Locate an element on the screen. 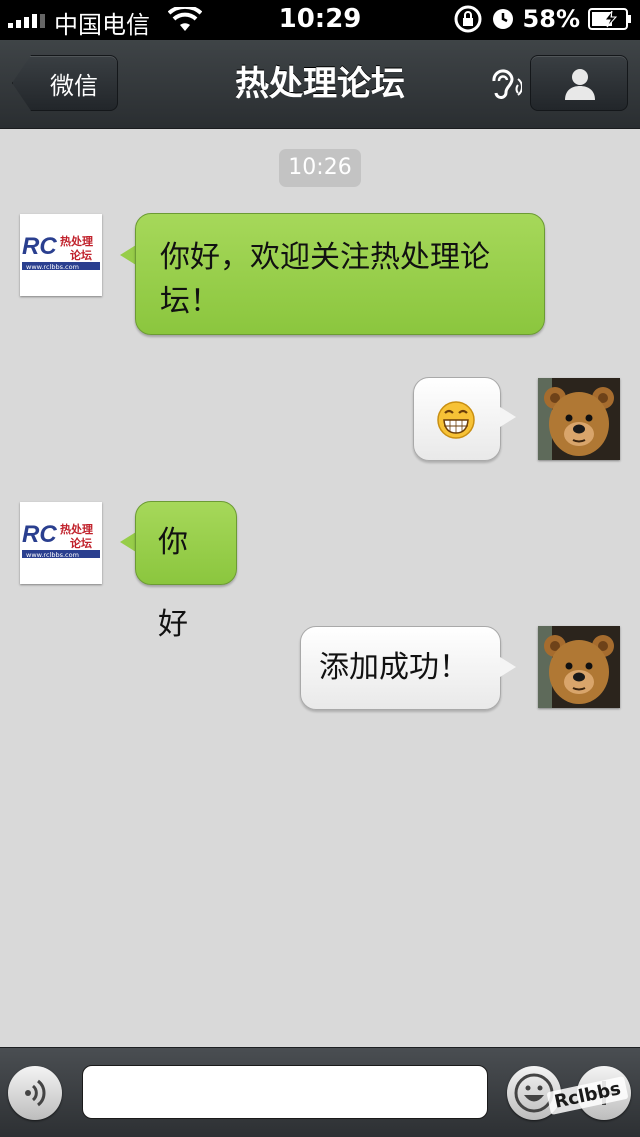 Image resolution: width=640 pixels, height=1137 pixels. message-text: 你好 is located at coordinates (173, 583).